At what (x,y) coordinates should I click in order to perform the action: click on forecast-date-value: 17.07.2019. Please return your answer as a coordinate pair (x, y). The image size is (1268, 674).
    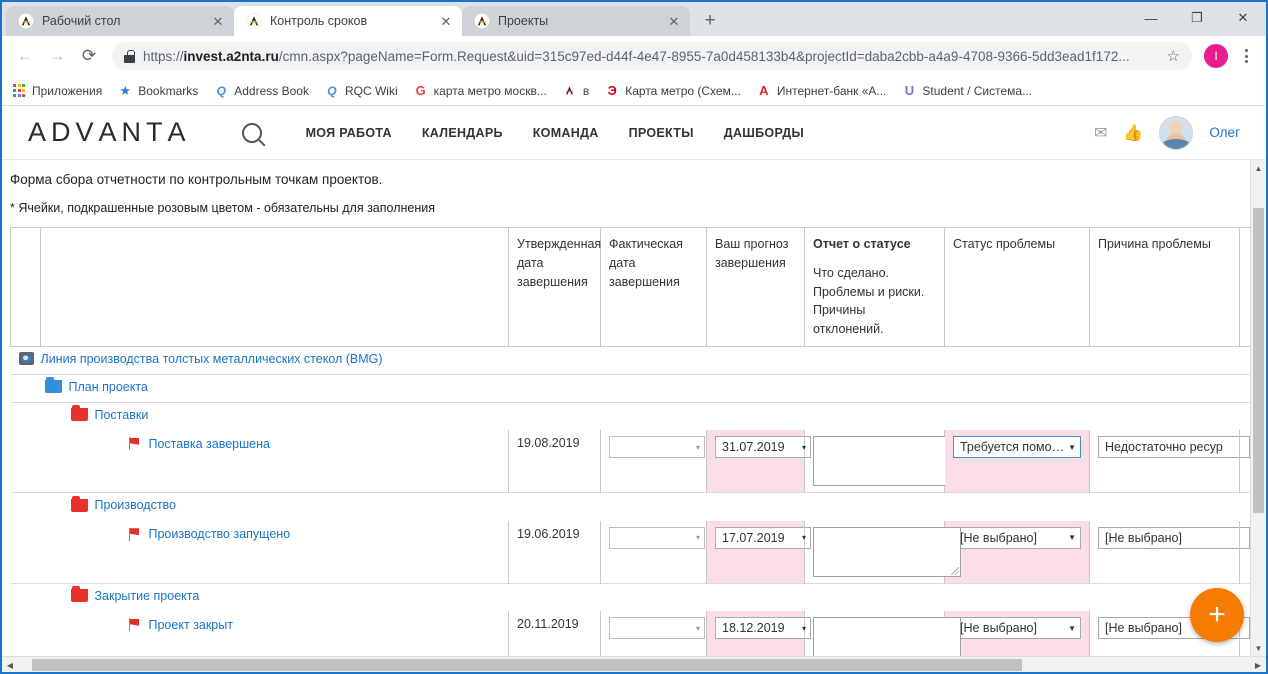
    Looking at the image, I should click on (753, 537).